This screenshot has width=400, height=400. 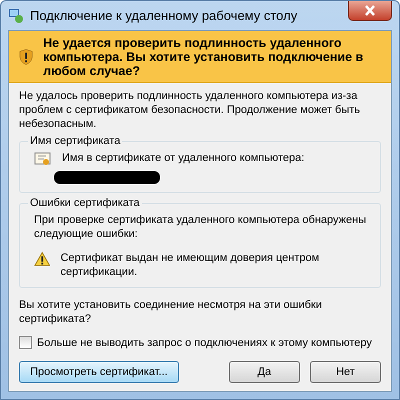 I want to click on warning-icon, so click(x=42, y=259).